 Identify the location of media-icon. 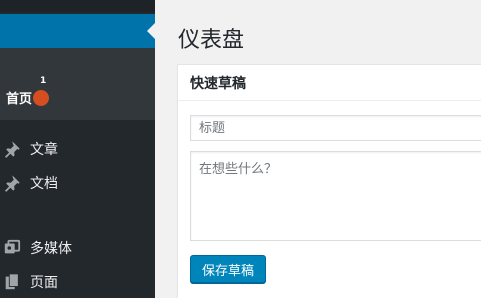
(12, 248).